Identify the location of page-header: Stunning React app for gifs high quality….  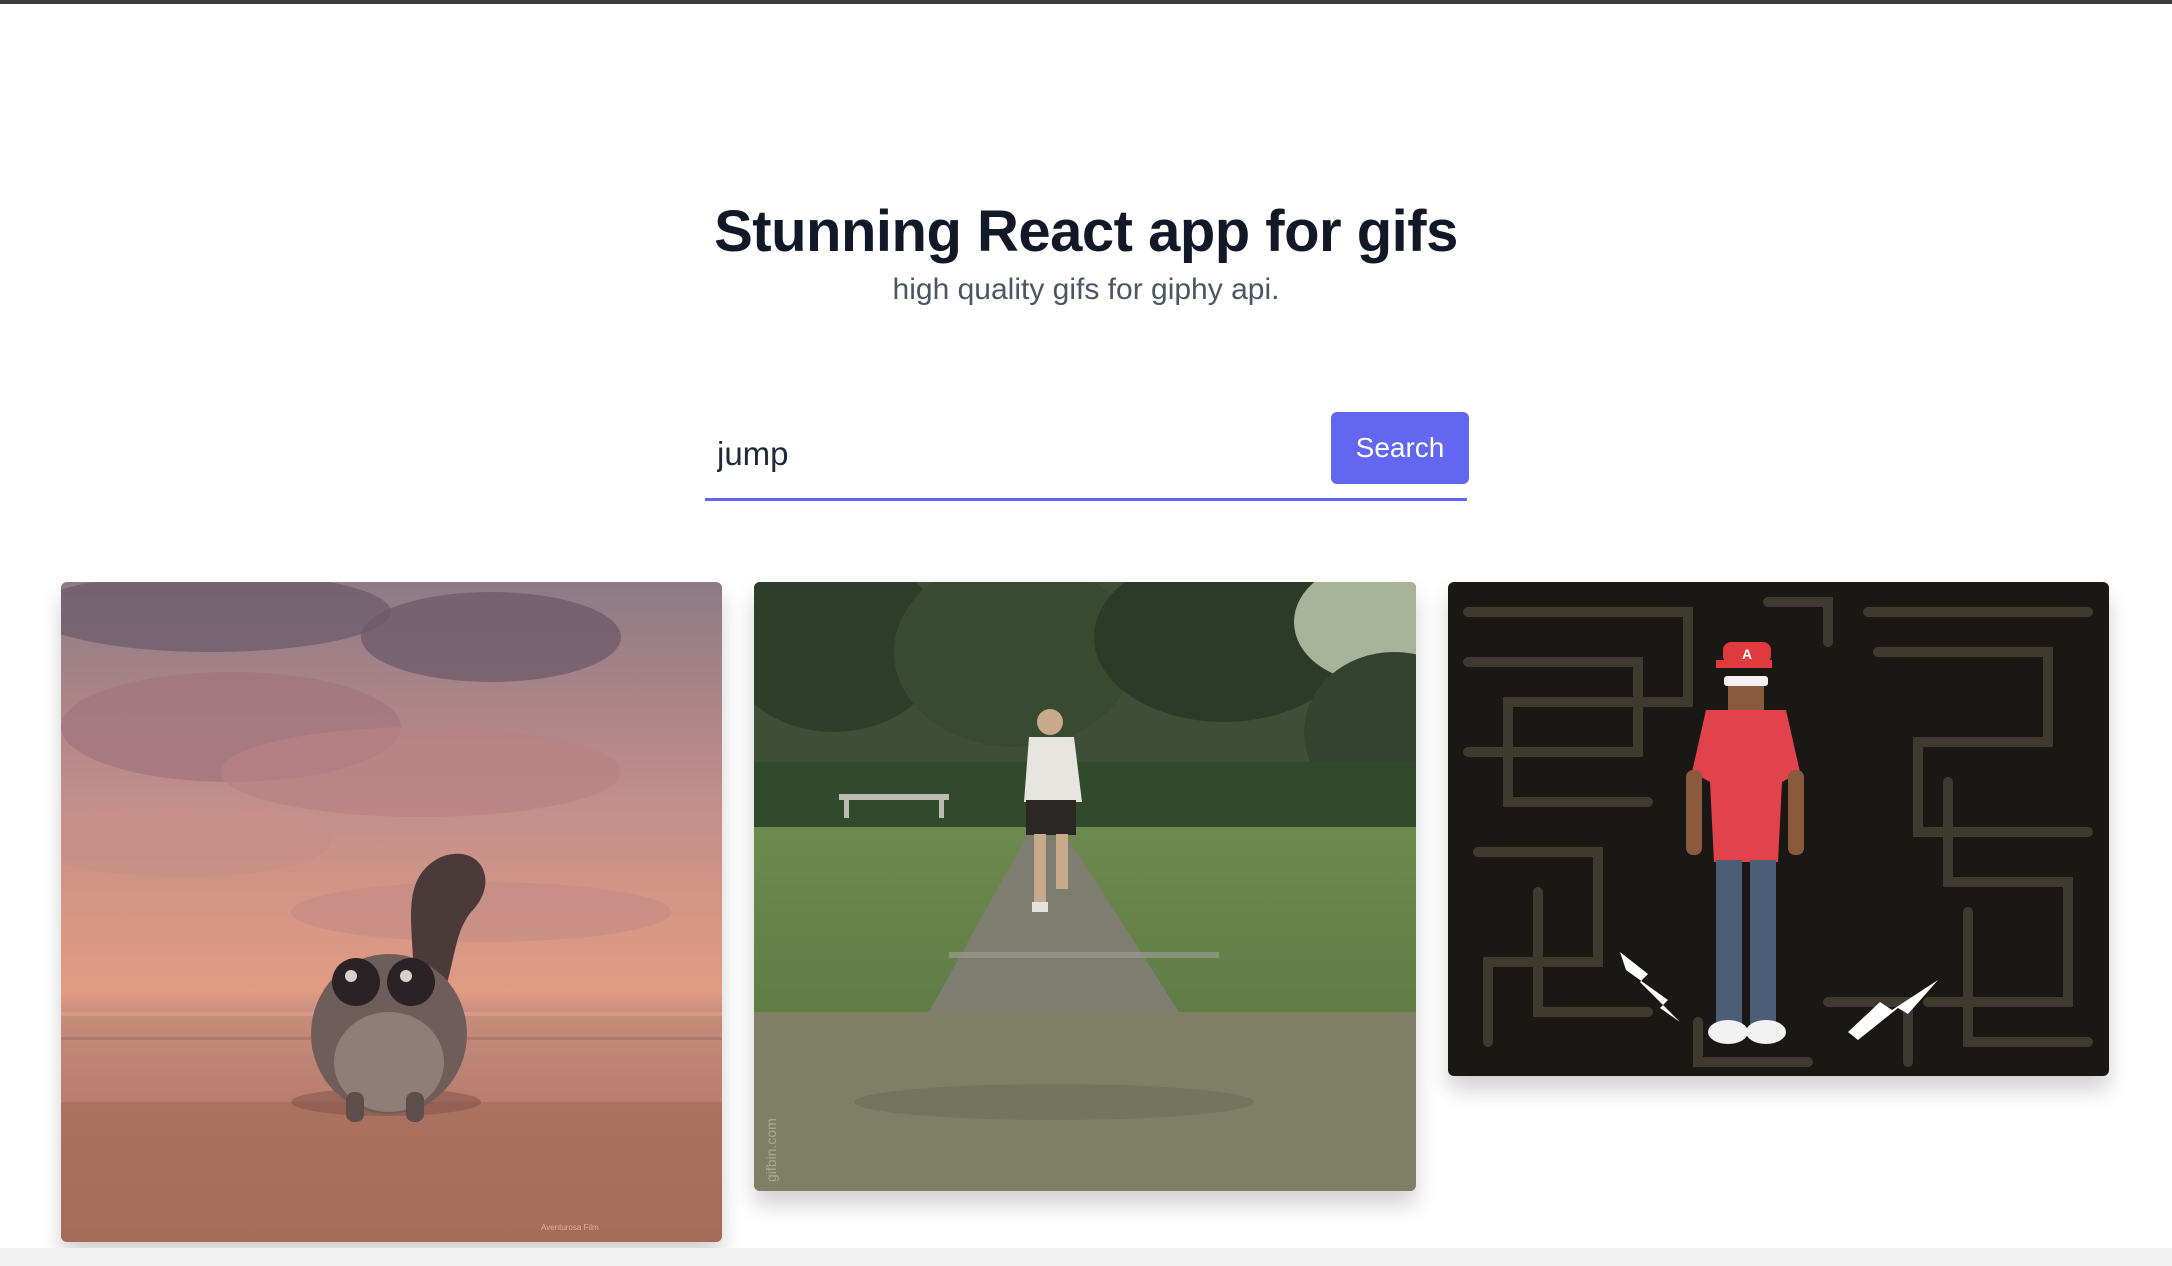
(1086, 254).